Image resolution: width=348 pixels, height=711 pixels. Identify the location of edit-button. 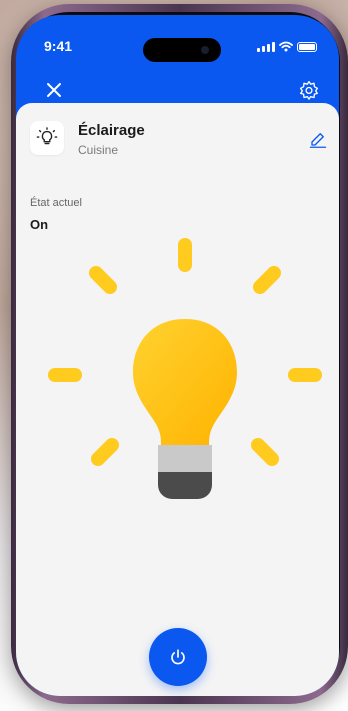
(318, 139).